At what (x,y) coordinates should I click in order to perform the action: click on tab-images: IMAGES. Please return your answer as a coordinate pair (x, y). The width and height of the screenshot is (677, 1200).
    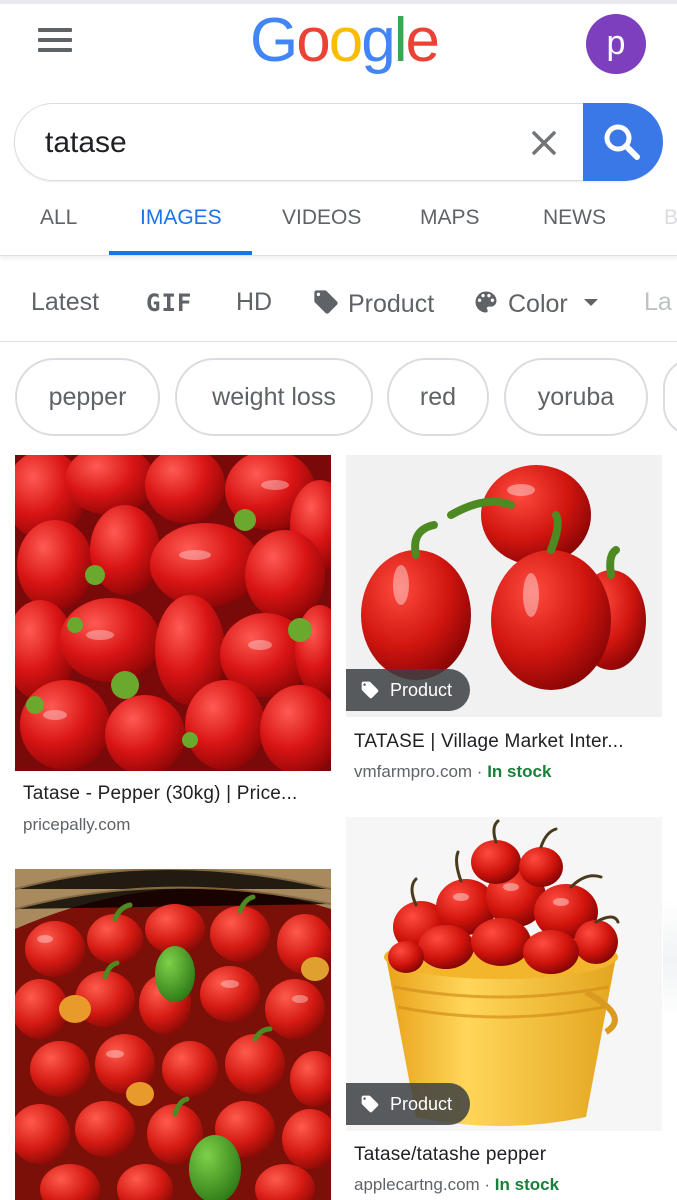
    Looking at the image, I should click on (181, 218).